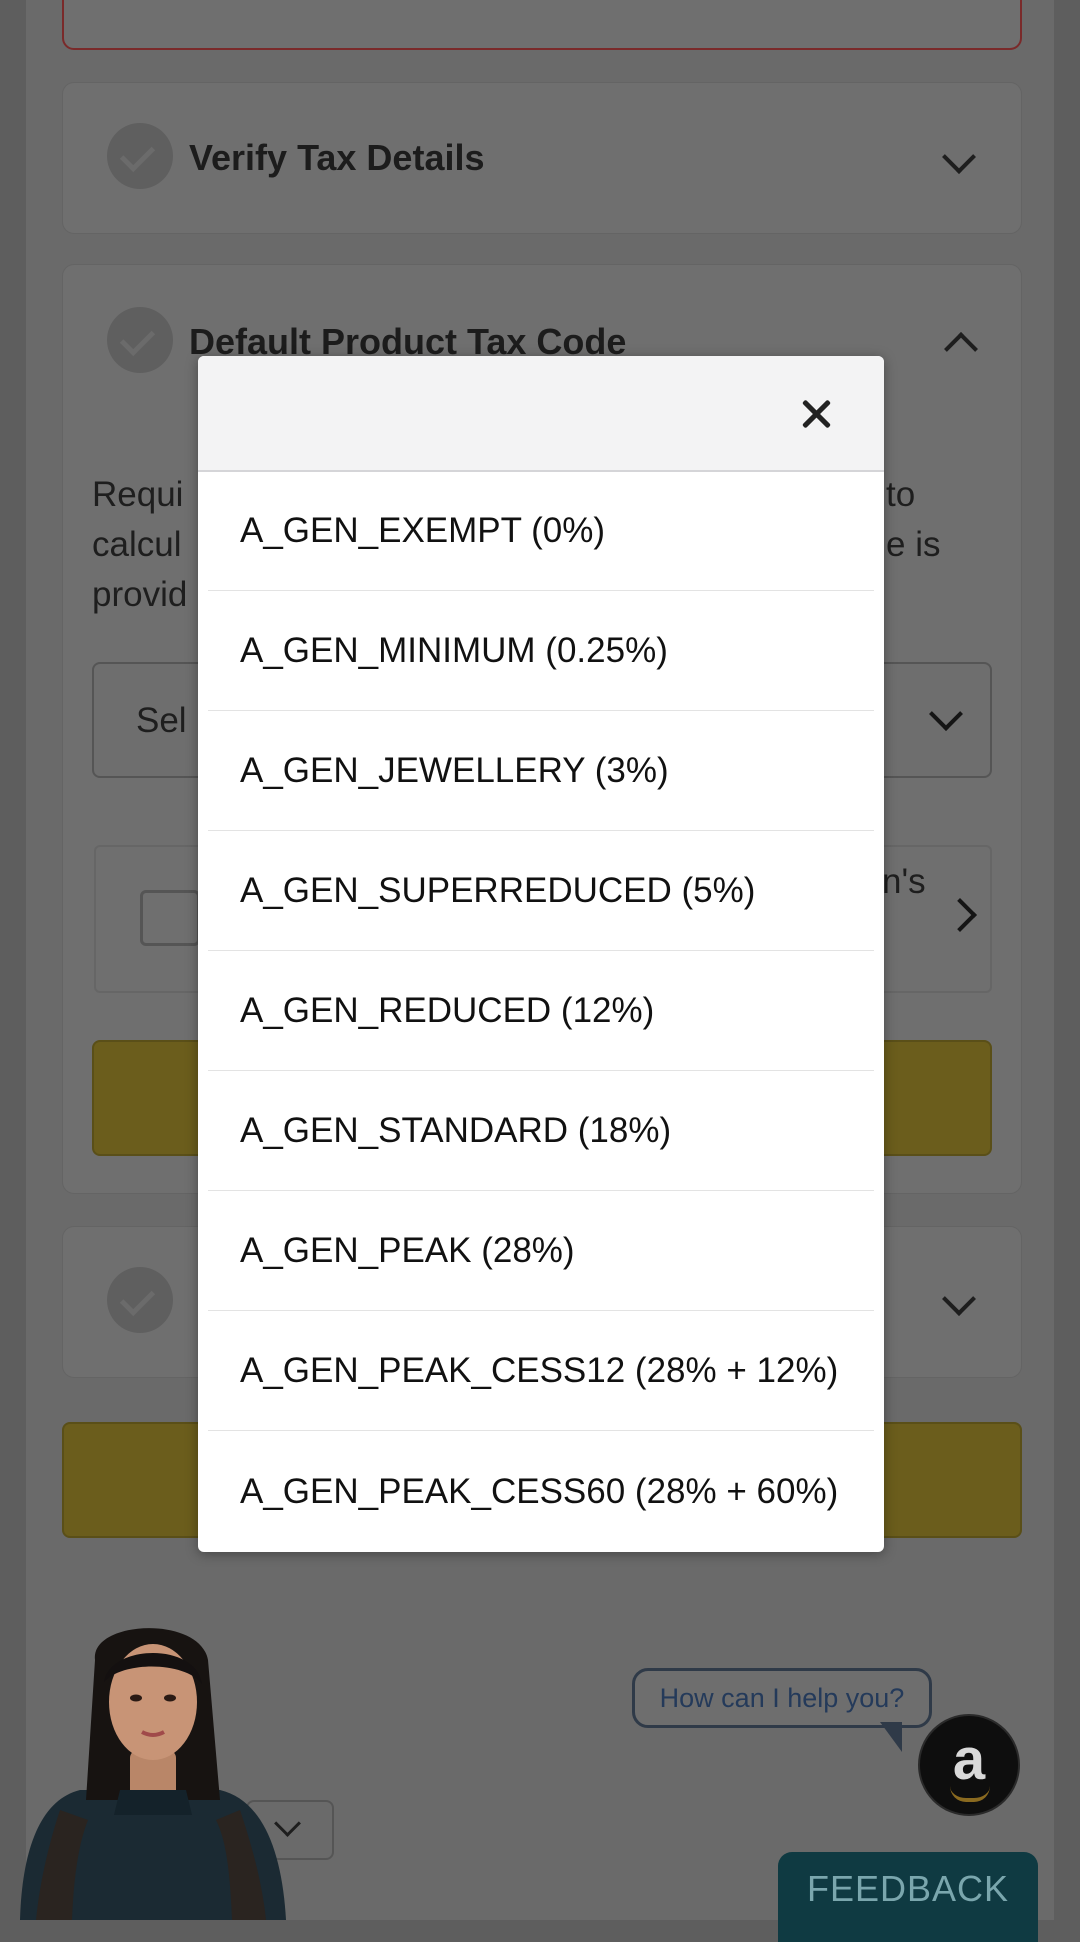 This screenshot has width=1080, height=1942. Describe the element at coordinates (908, 1897) in the screenshot. I see `feedback-button: FEEDBACK` at that location.